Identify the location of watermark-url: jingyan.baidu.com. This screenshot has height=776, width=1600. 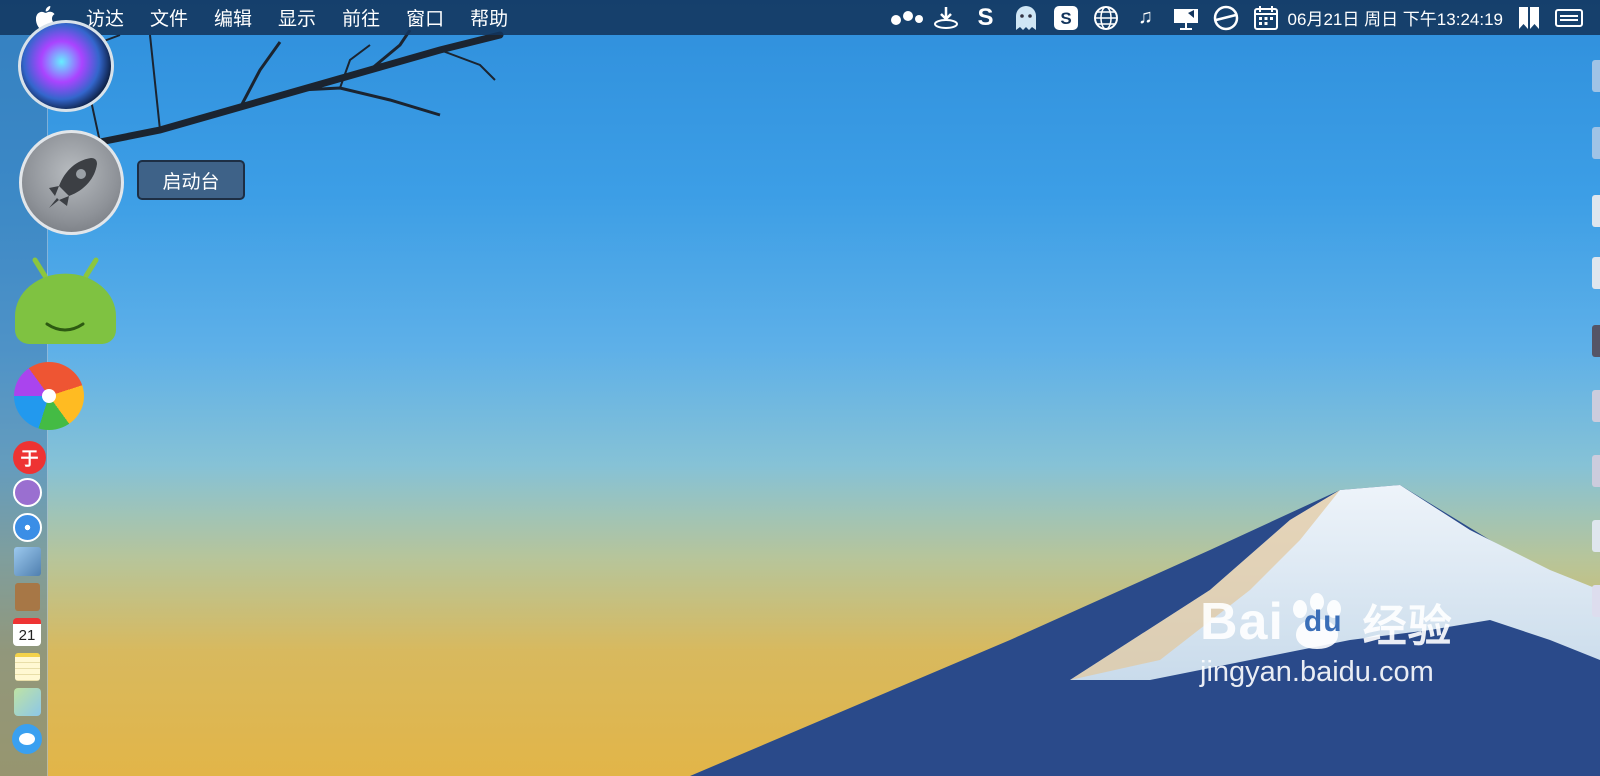
(1317, 672).